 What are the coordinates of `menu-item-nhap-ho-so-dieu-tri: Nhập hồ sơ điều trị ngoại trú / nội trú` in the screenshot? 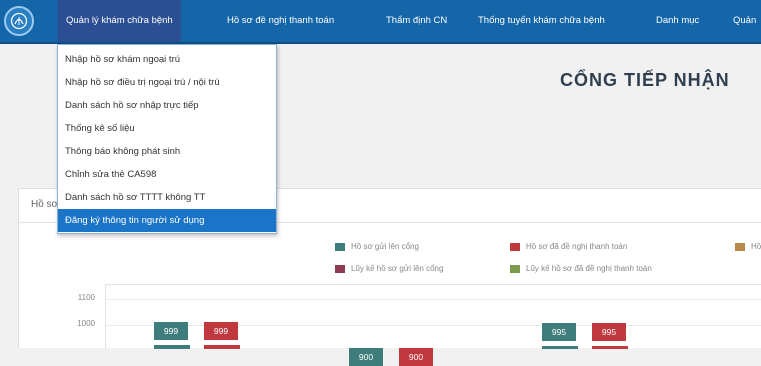 It's located at (167, 82).